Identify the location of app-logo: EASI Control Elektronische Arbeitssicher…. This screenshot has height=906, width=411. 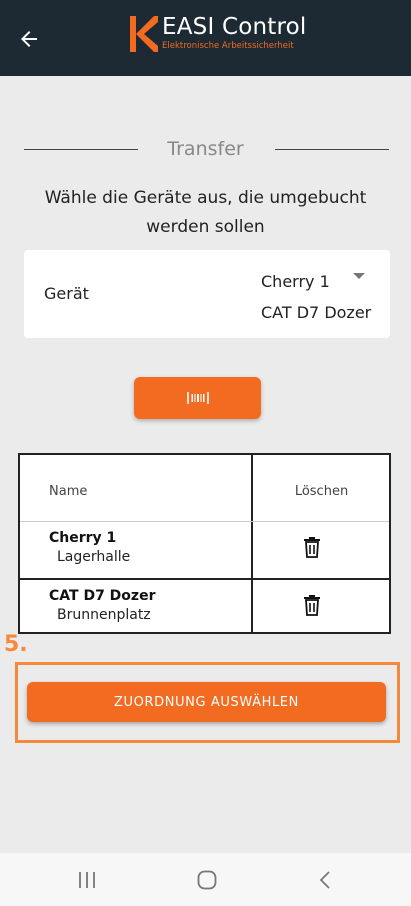
(218, 36).